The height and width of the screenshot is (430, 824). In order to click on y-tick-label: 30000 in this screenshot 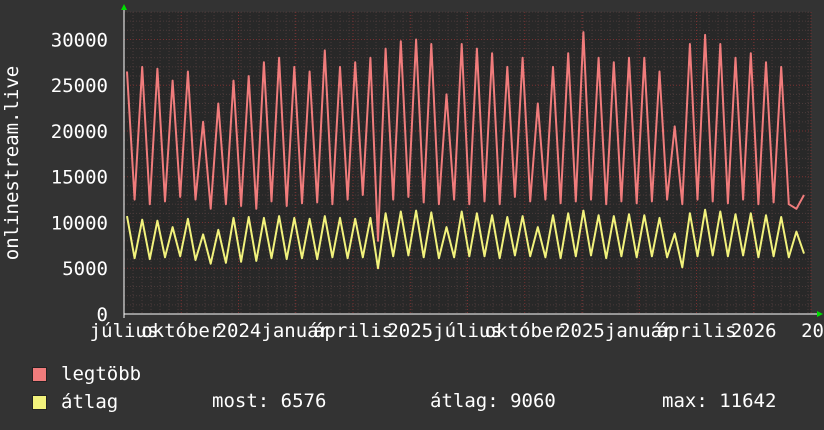, I will do `click(79, 40)`.